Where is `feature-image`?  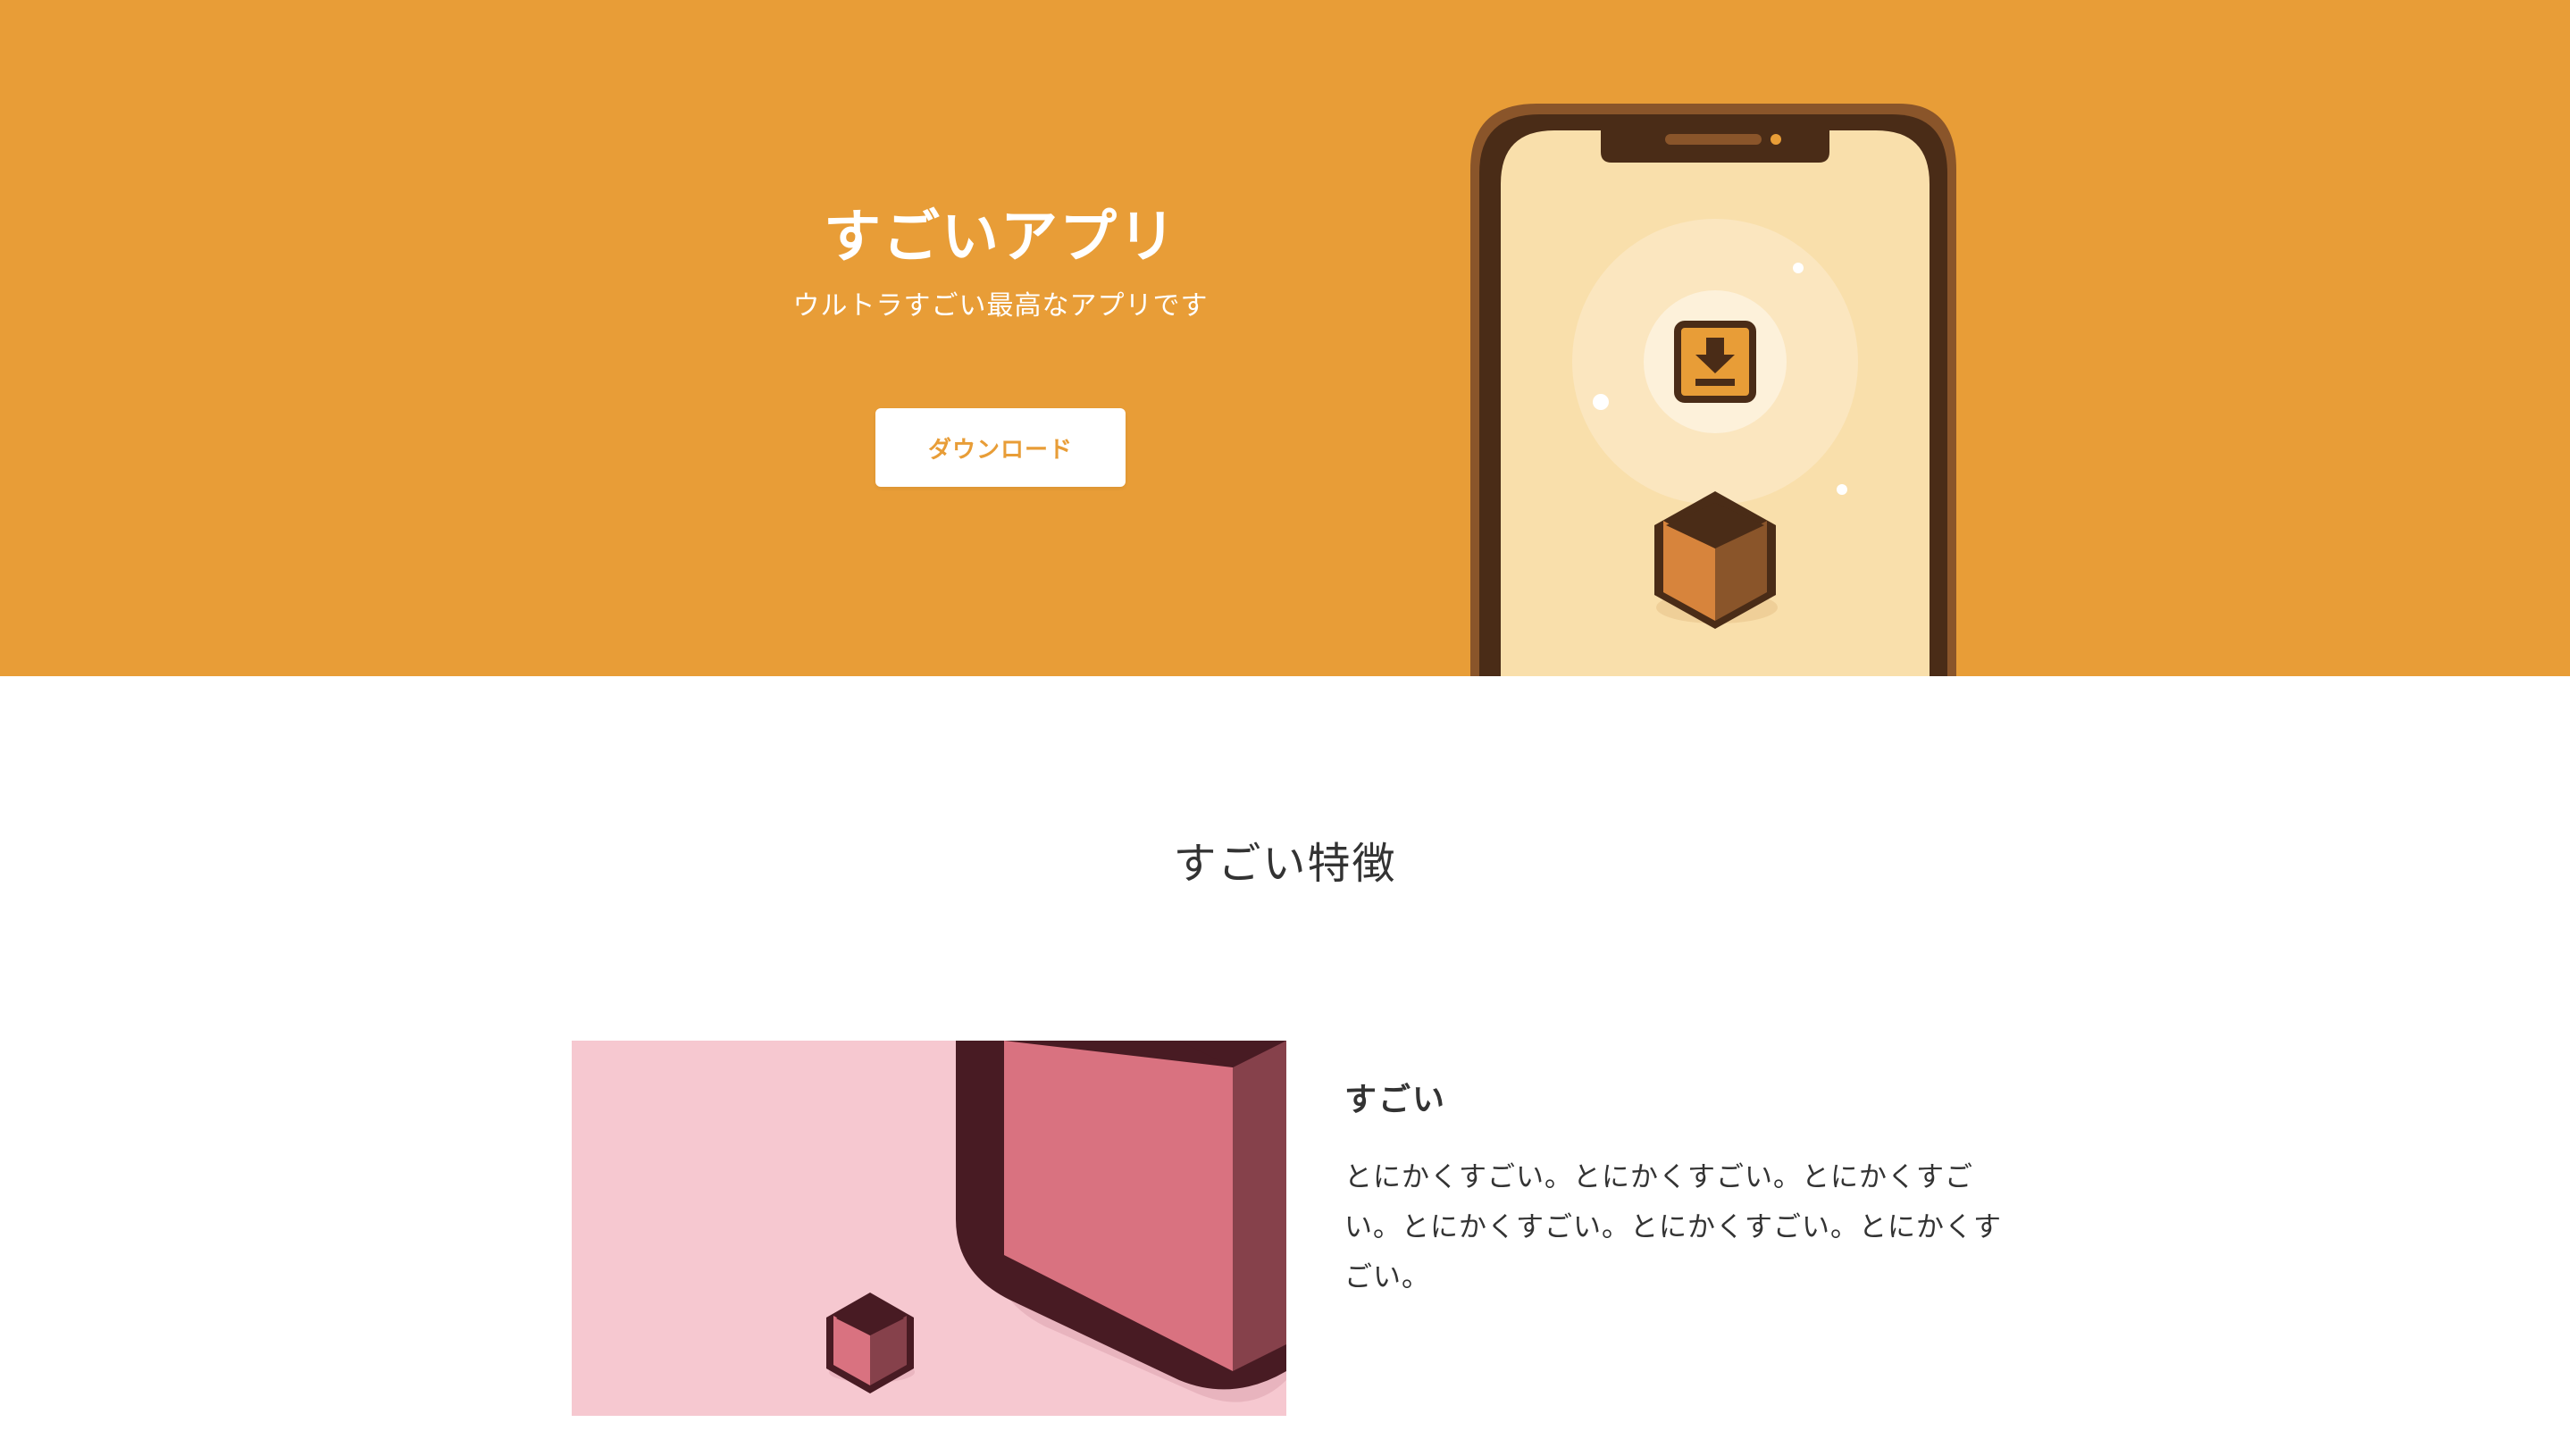
feature-image is located at coordinates (929, 1228).